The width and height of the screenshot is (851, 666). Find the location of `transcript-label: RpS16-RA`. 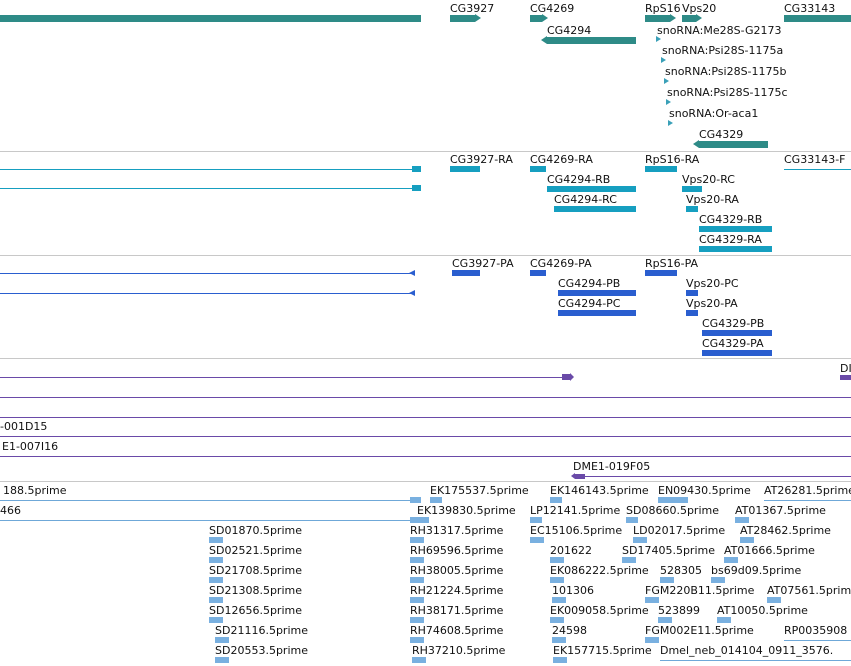

transcript-label: RpS16-RA is located at coordinates (672, 159).